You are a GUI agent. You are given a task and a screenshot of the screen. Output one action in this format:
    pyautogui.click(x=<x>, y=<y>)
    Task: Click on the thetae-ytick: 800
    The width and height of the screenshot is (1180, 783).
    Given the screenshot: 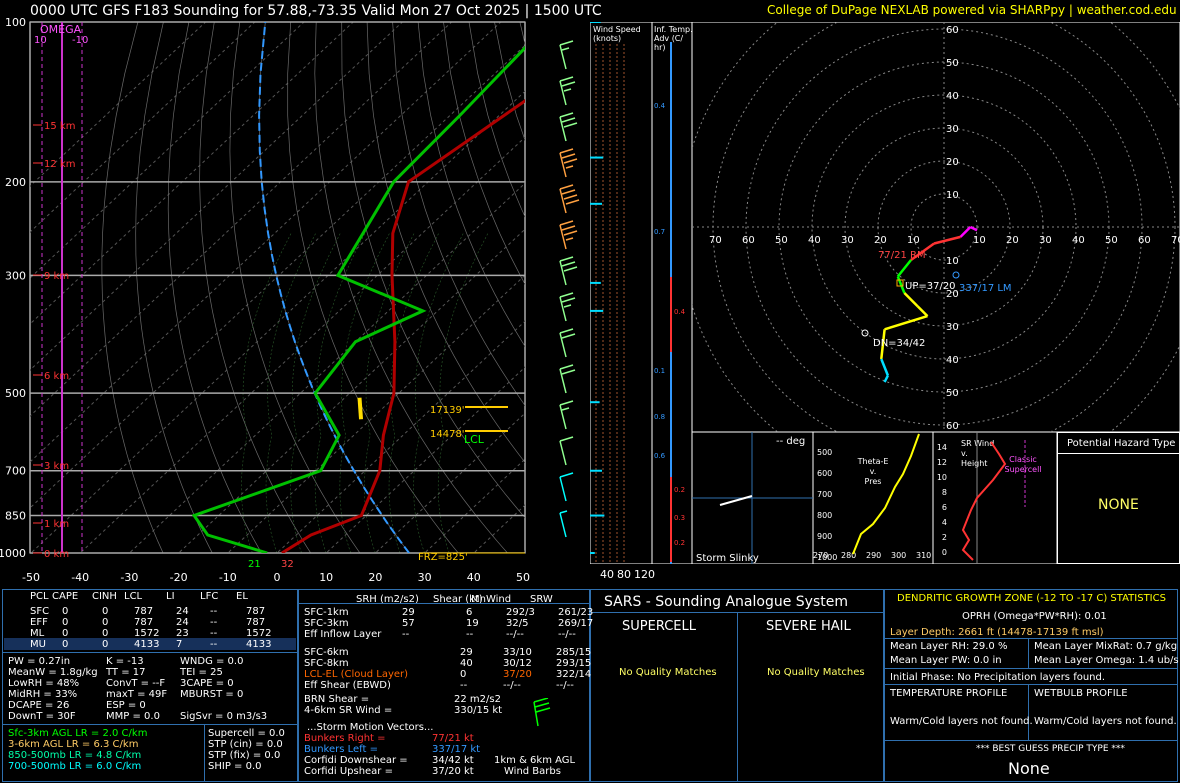 What is the action you would take?
    pyautogui.click(x=824, y=515)
    